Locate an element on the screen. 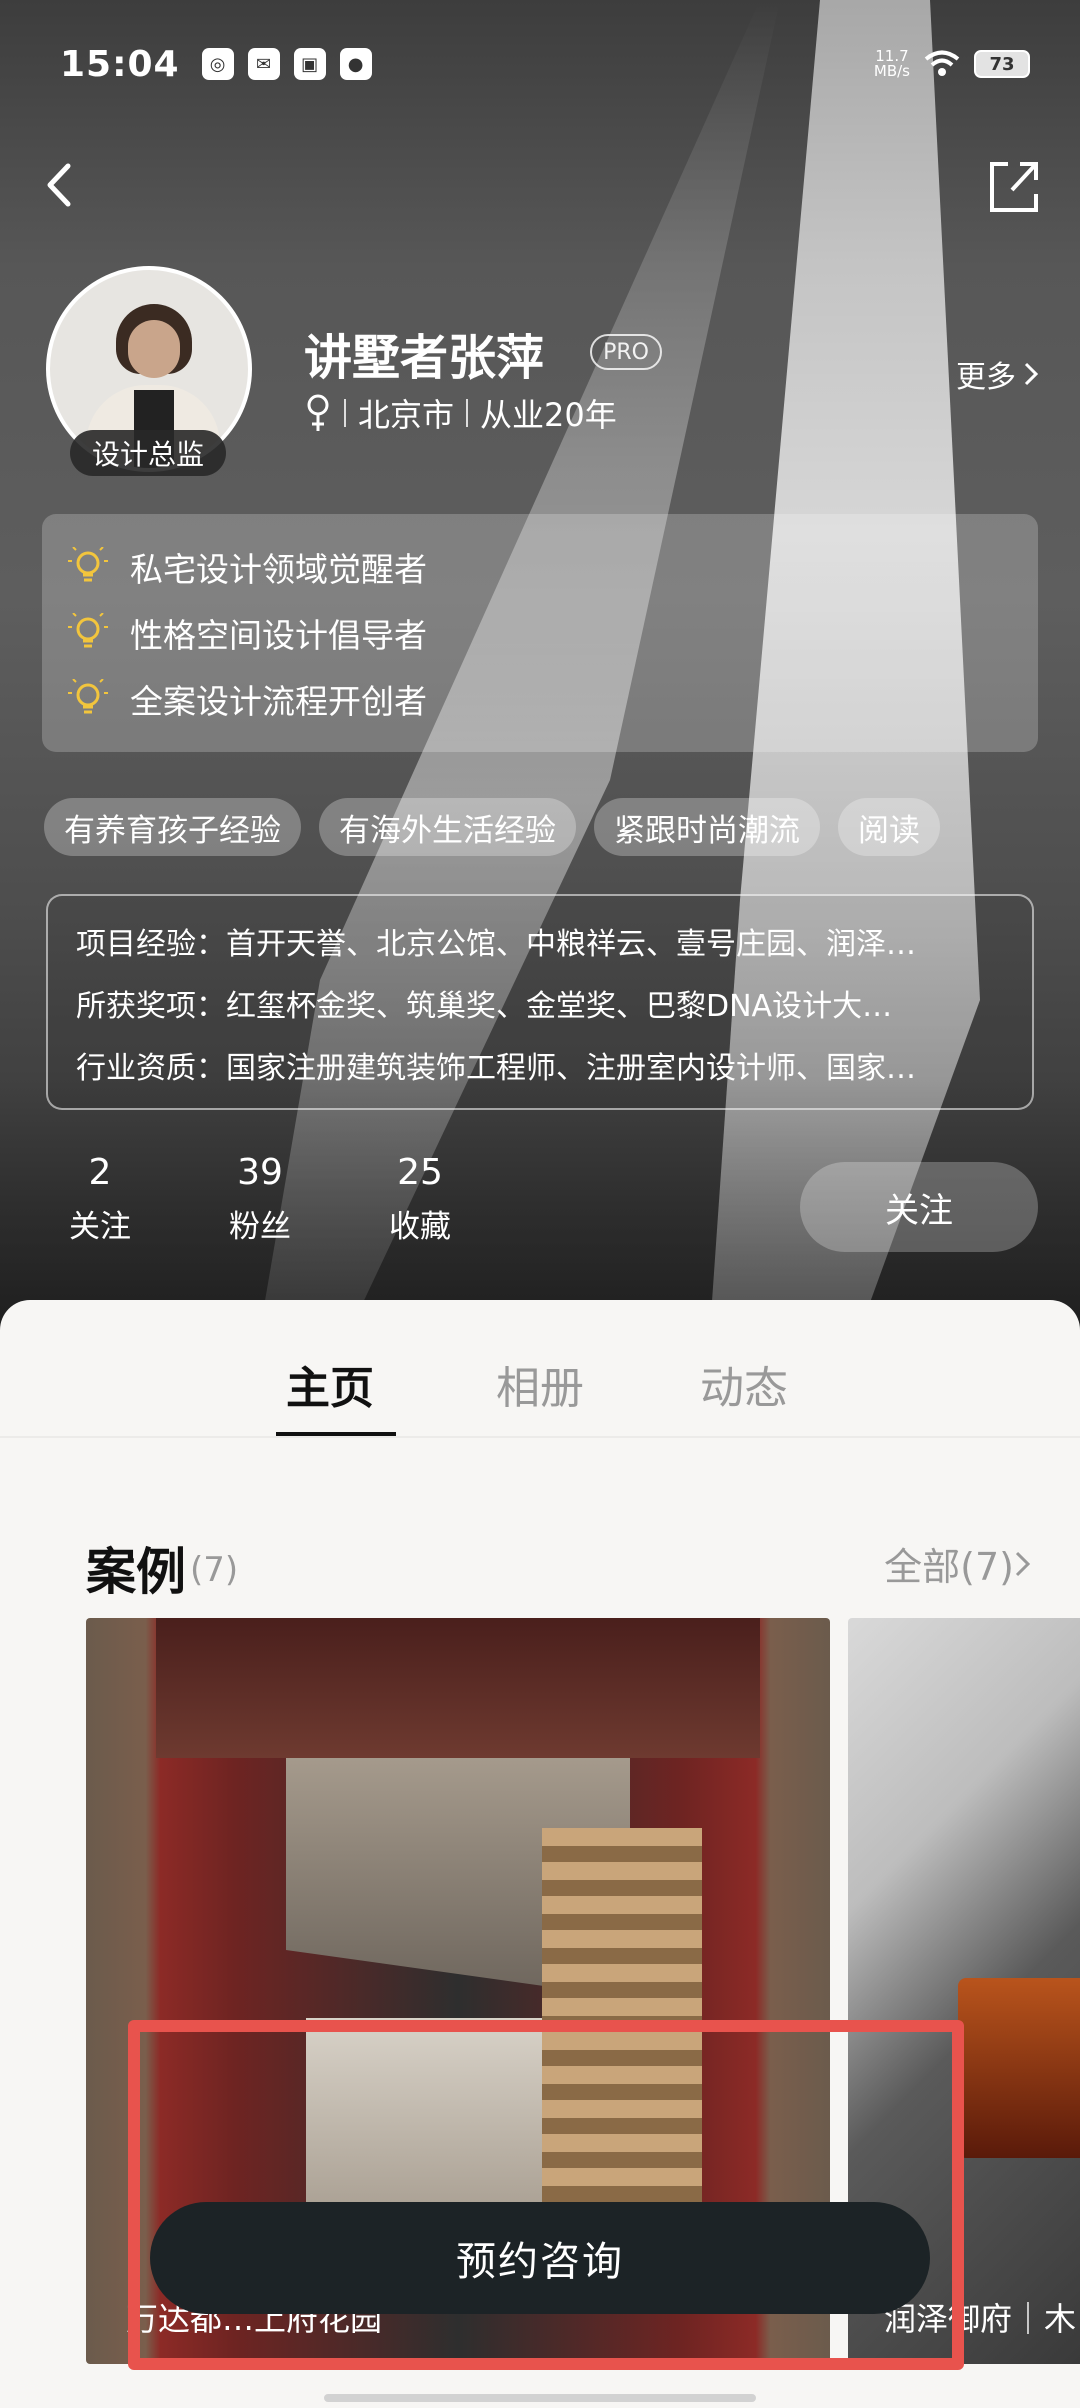 The width and height of the screenshot is (1080, 2408). section-count: (7) is located at coordinates (214, 1570).